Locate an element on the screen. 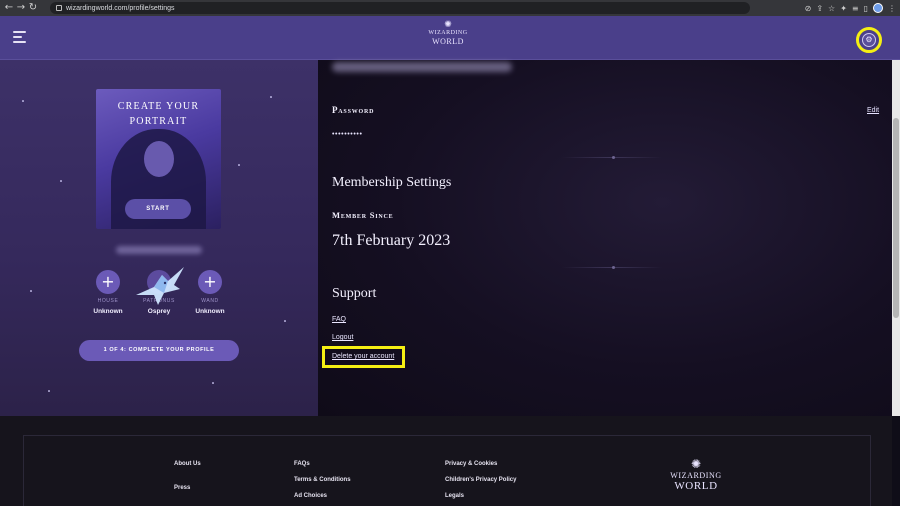 This screenshot has height=506, width=900. portrait-face is located at coordinates (159, 159).